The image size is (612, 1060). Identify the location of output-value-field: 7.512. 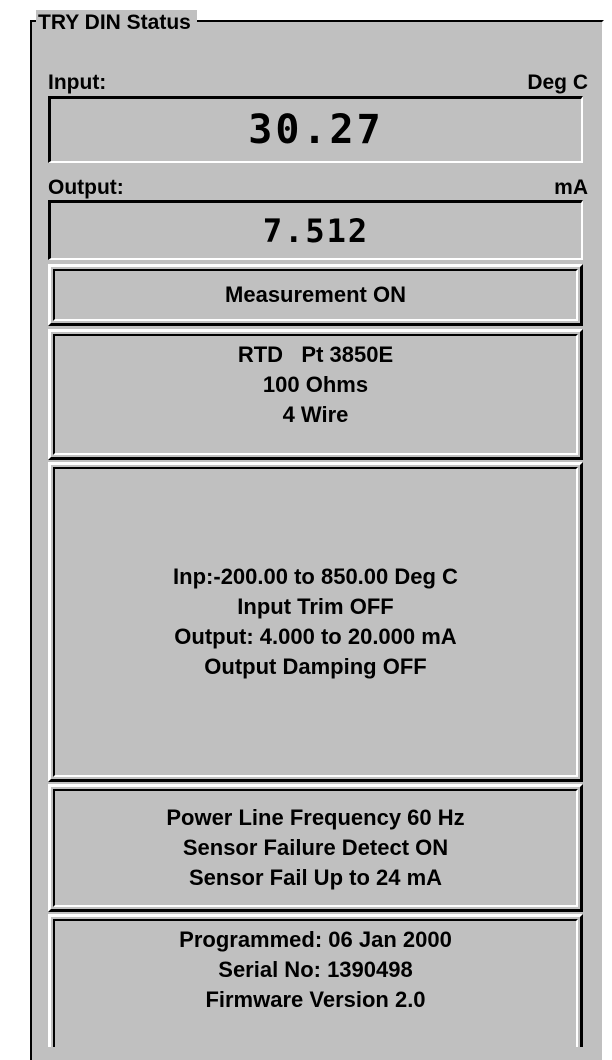
(315, 230).